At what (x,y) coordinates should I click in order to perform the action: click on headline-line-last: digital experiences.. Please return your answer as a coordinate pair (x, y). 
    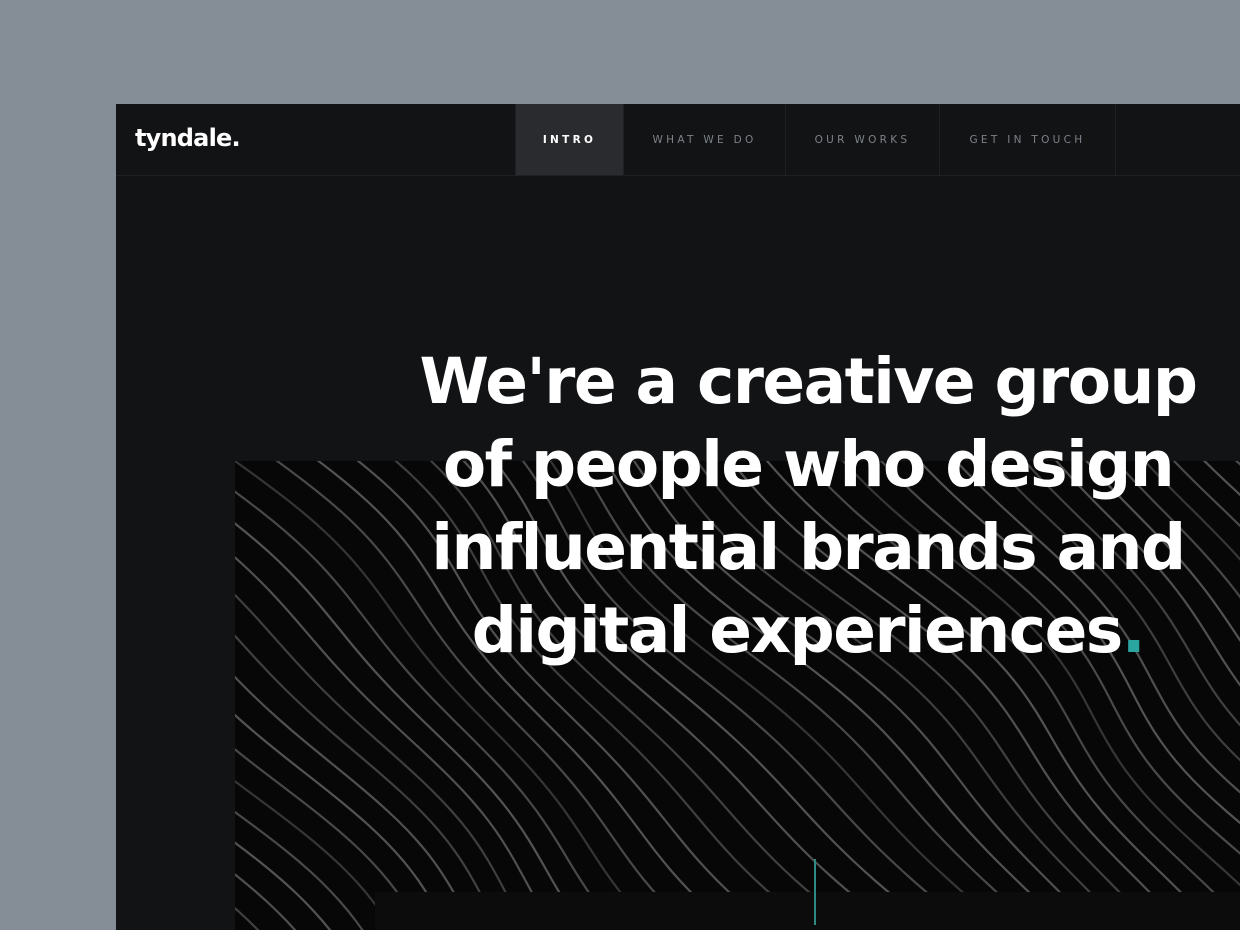
    Looking at the image, I should click on (808, 630).